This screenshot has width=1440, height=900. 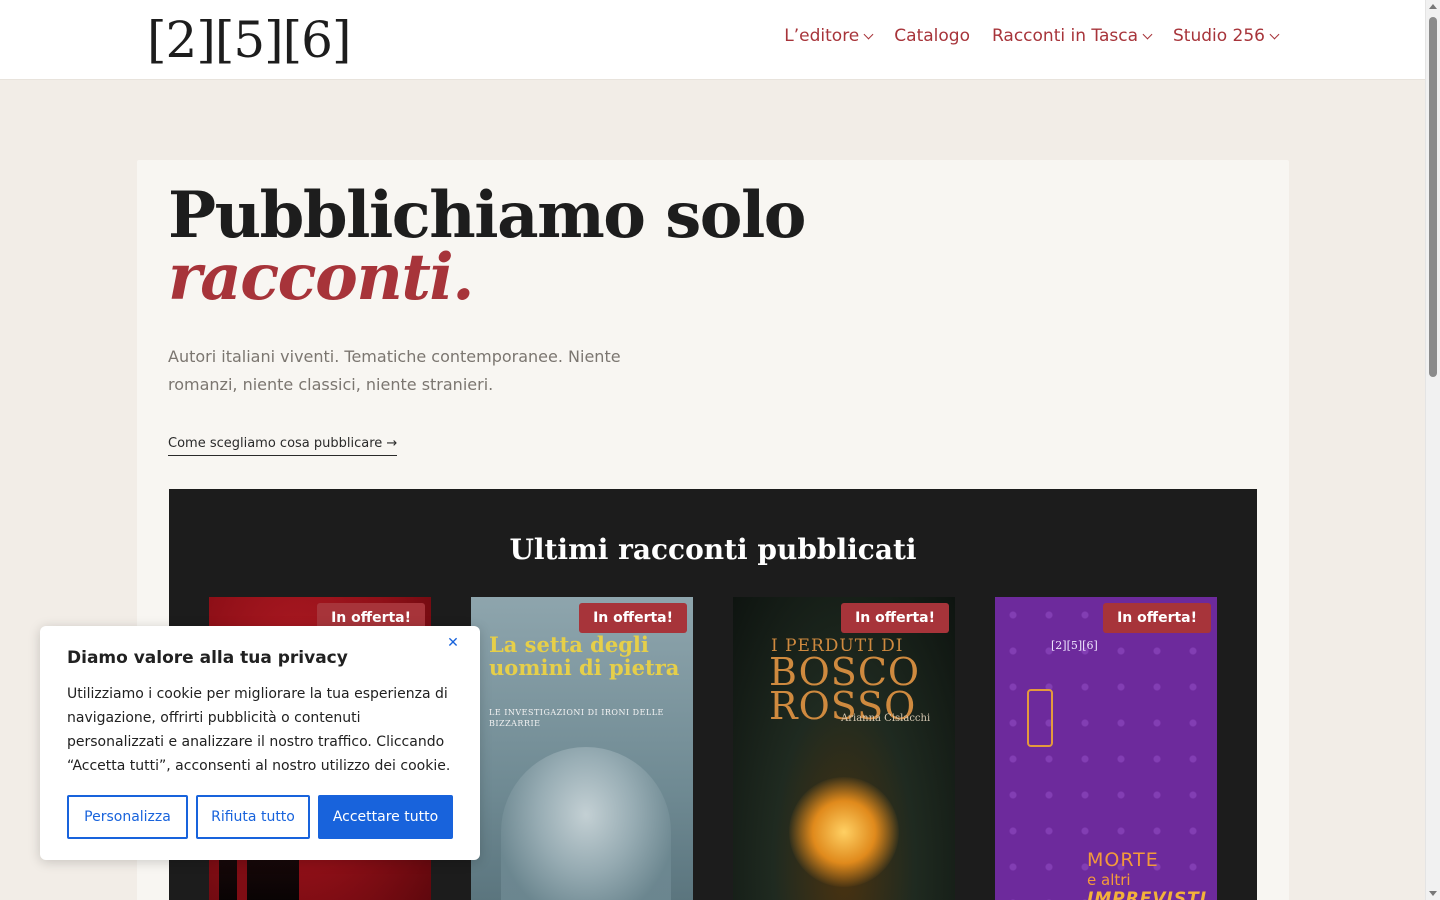 I want to click on nav-item-label: Catalogo, so click(x=932, y=36).